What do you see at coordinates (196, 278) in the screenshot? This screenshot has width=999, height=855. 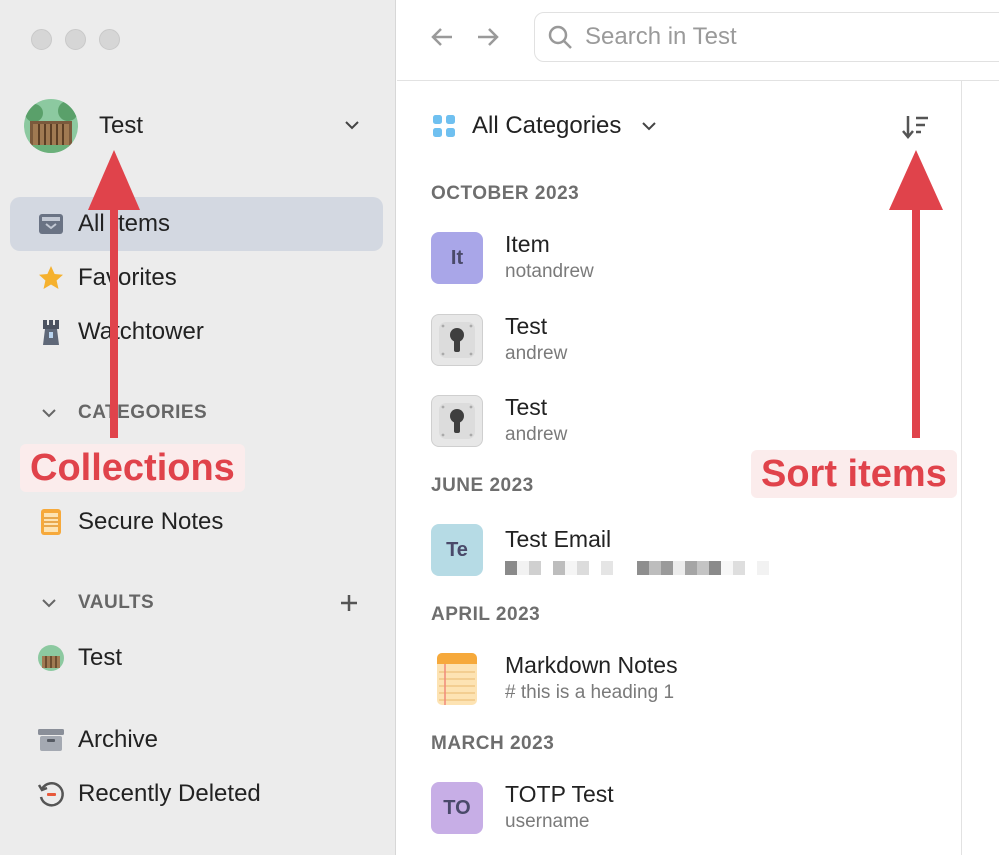 I see `sidebar-item-favorites: Favorites` at bounding box center [196, 278].